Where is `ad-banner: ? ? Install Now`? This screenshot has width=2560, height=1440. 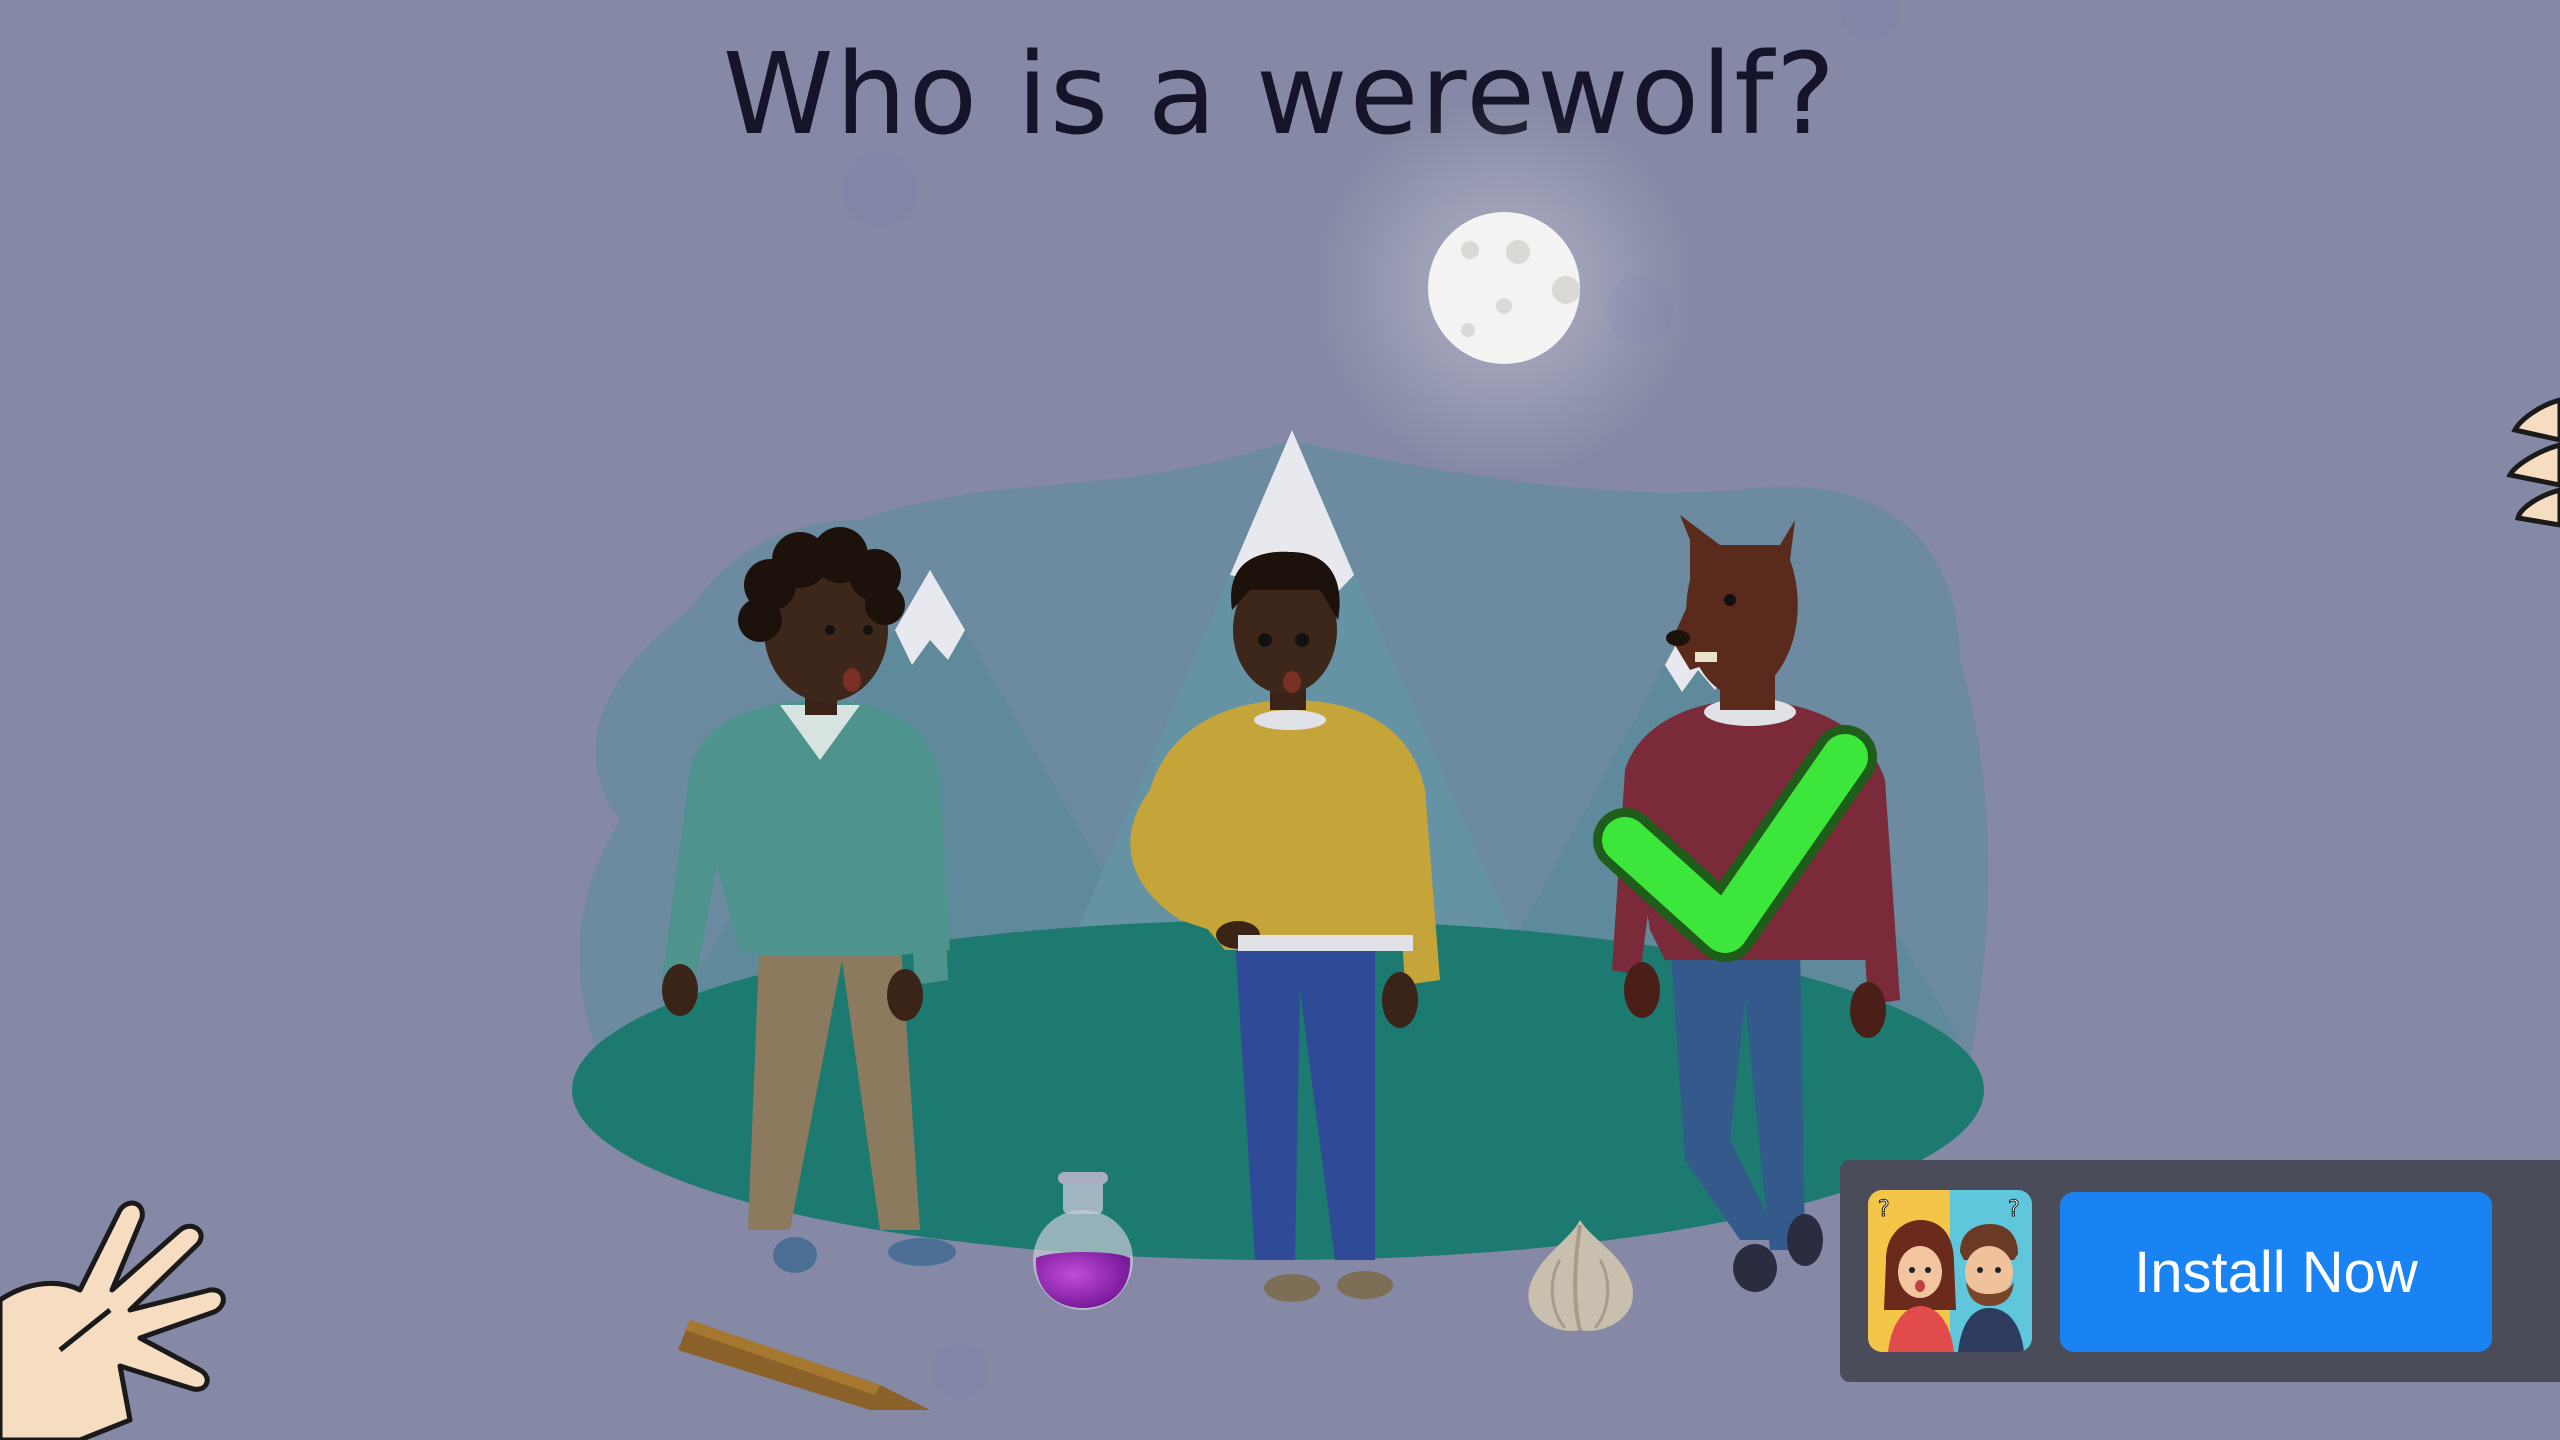
ad-banner: ? ? Install Now is located at coordinates (2200, 1271).